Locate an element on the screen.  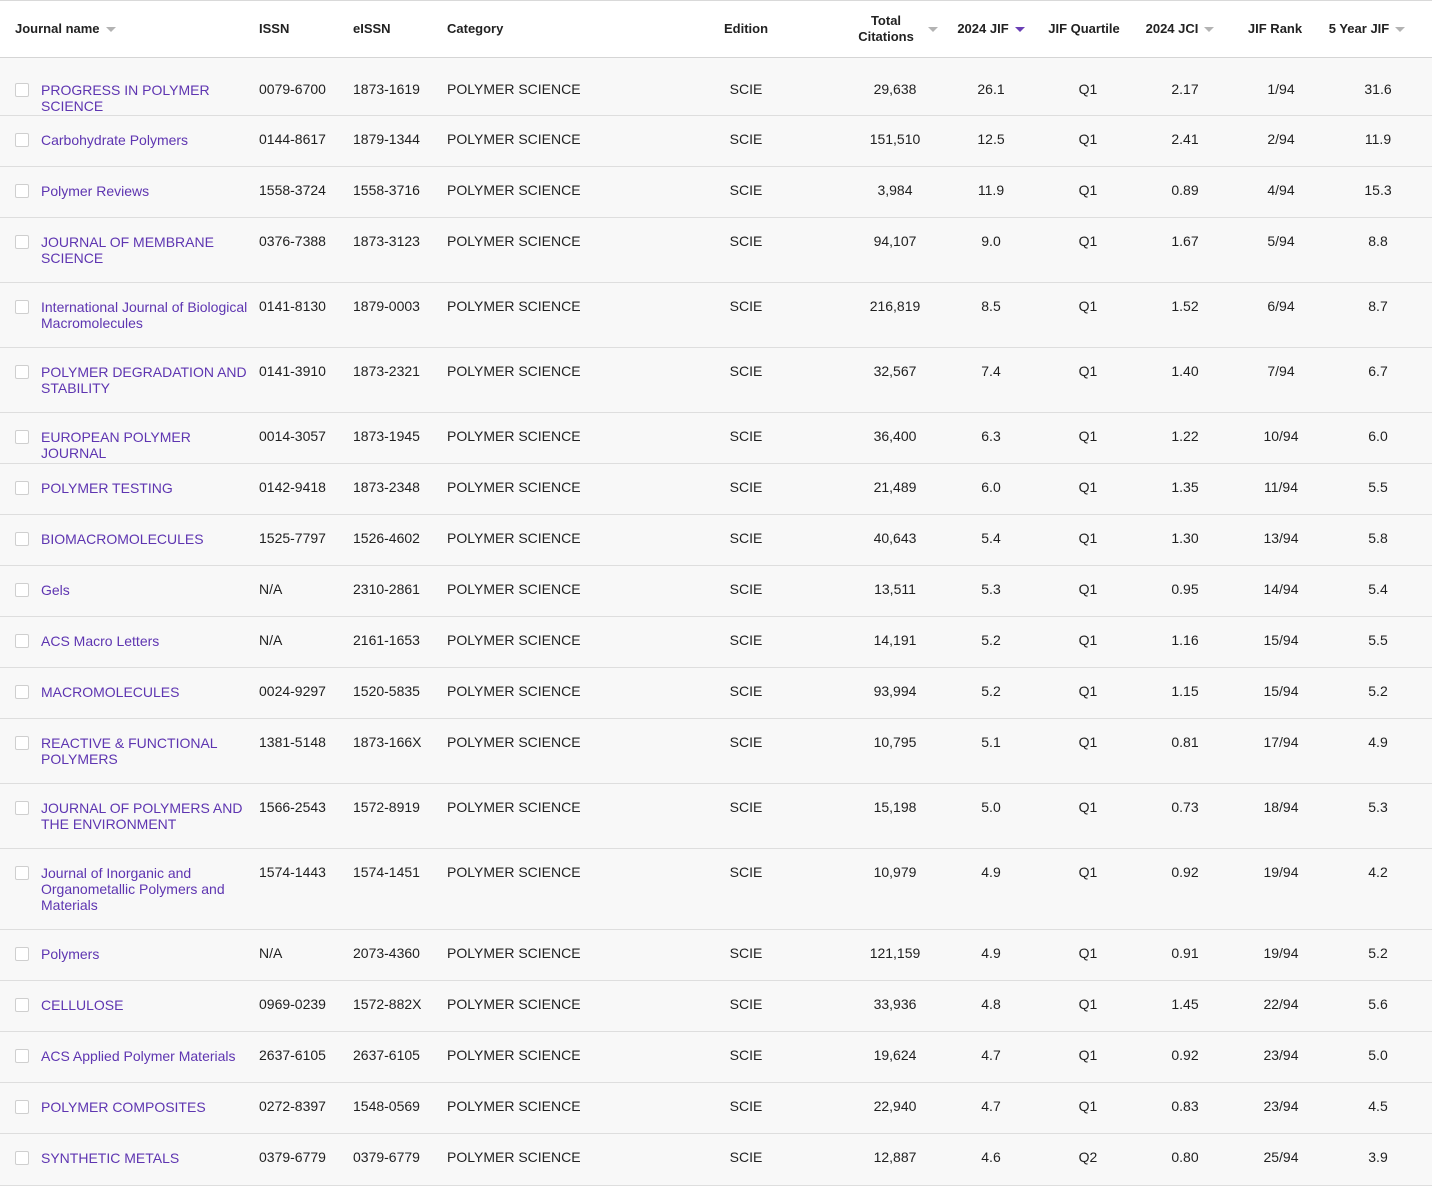
cell-jif5: 6.0 is located at coordinates (1378, 436).